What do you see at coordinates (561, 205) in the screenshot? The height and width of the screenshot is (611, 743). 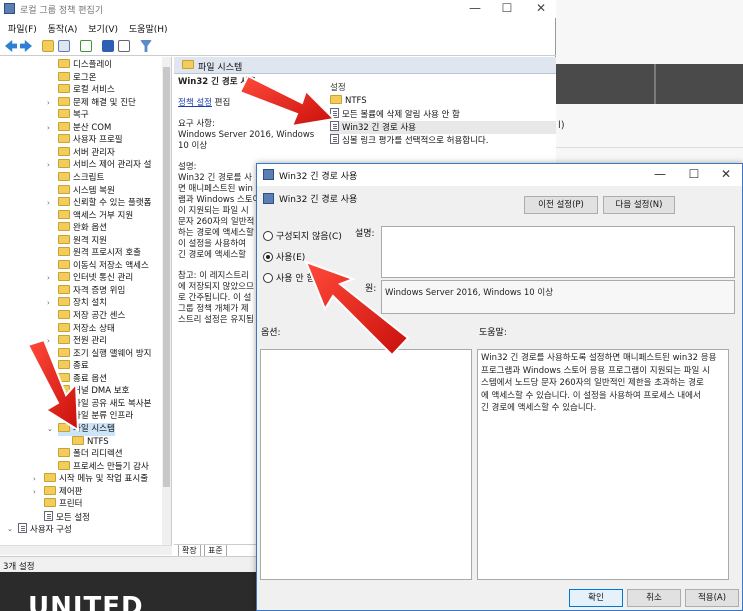 I see `previous-setting-button: 이전 설정(P)` at bounding box center [561, 205].